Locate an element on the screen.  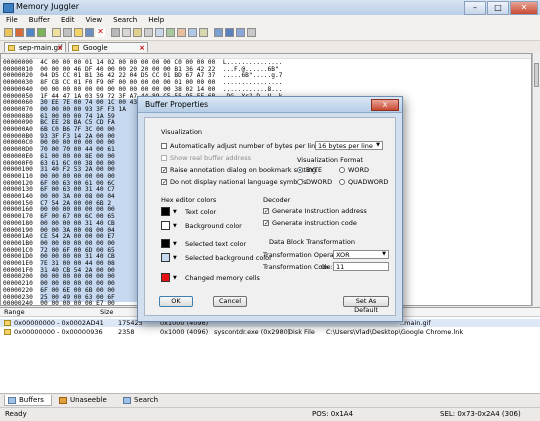
tab-buffers: Buffers is located at coordinates (28, 400).